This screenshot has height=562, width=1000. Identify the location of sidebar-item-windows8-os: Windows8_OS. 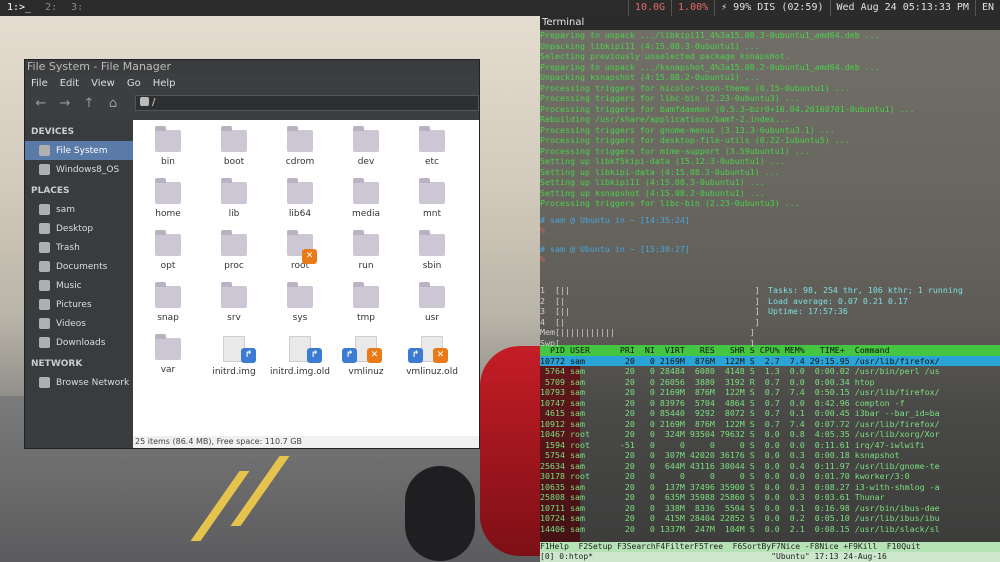
(79, 169).